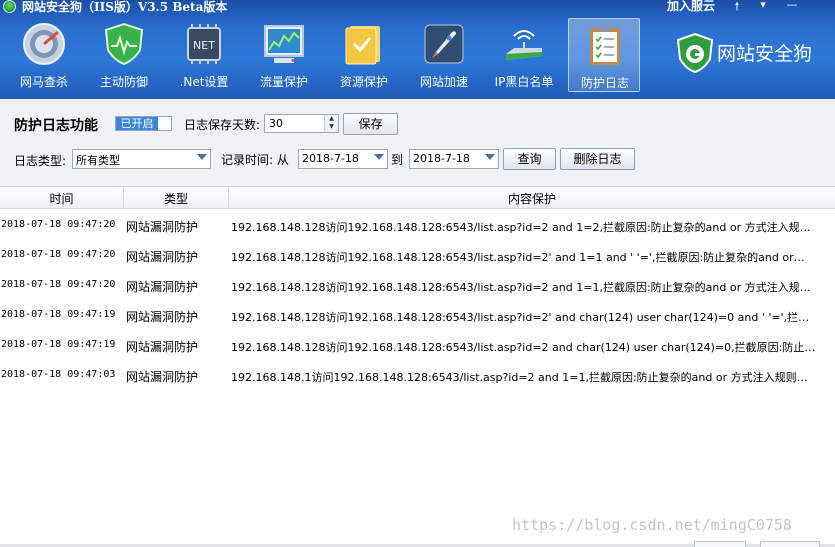  What do you see at coordinates (137, 123) in the screenshot?
I see `toggle-on-label: 已开启` at bounding box center [137, 123].